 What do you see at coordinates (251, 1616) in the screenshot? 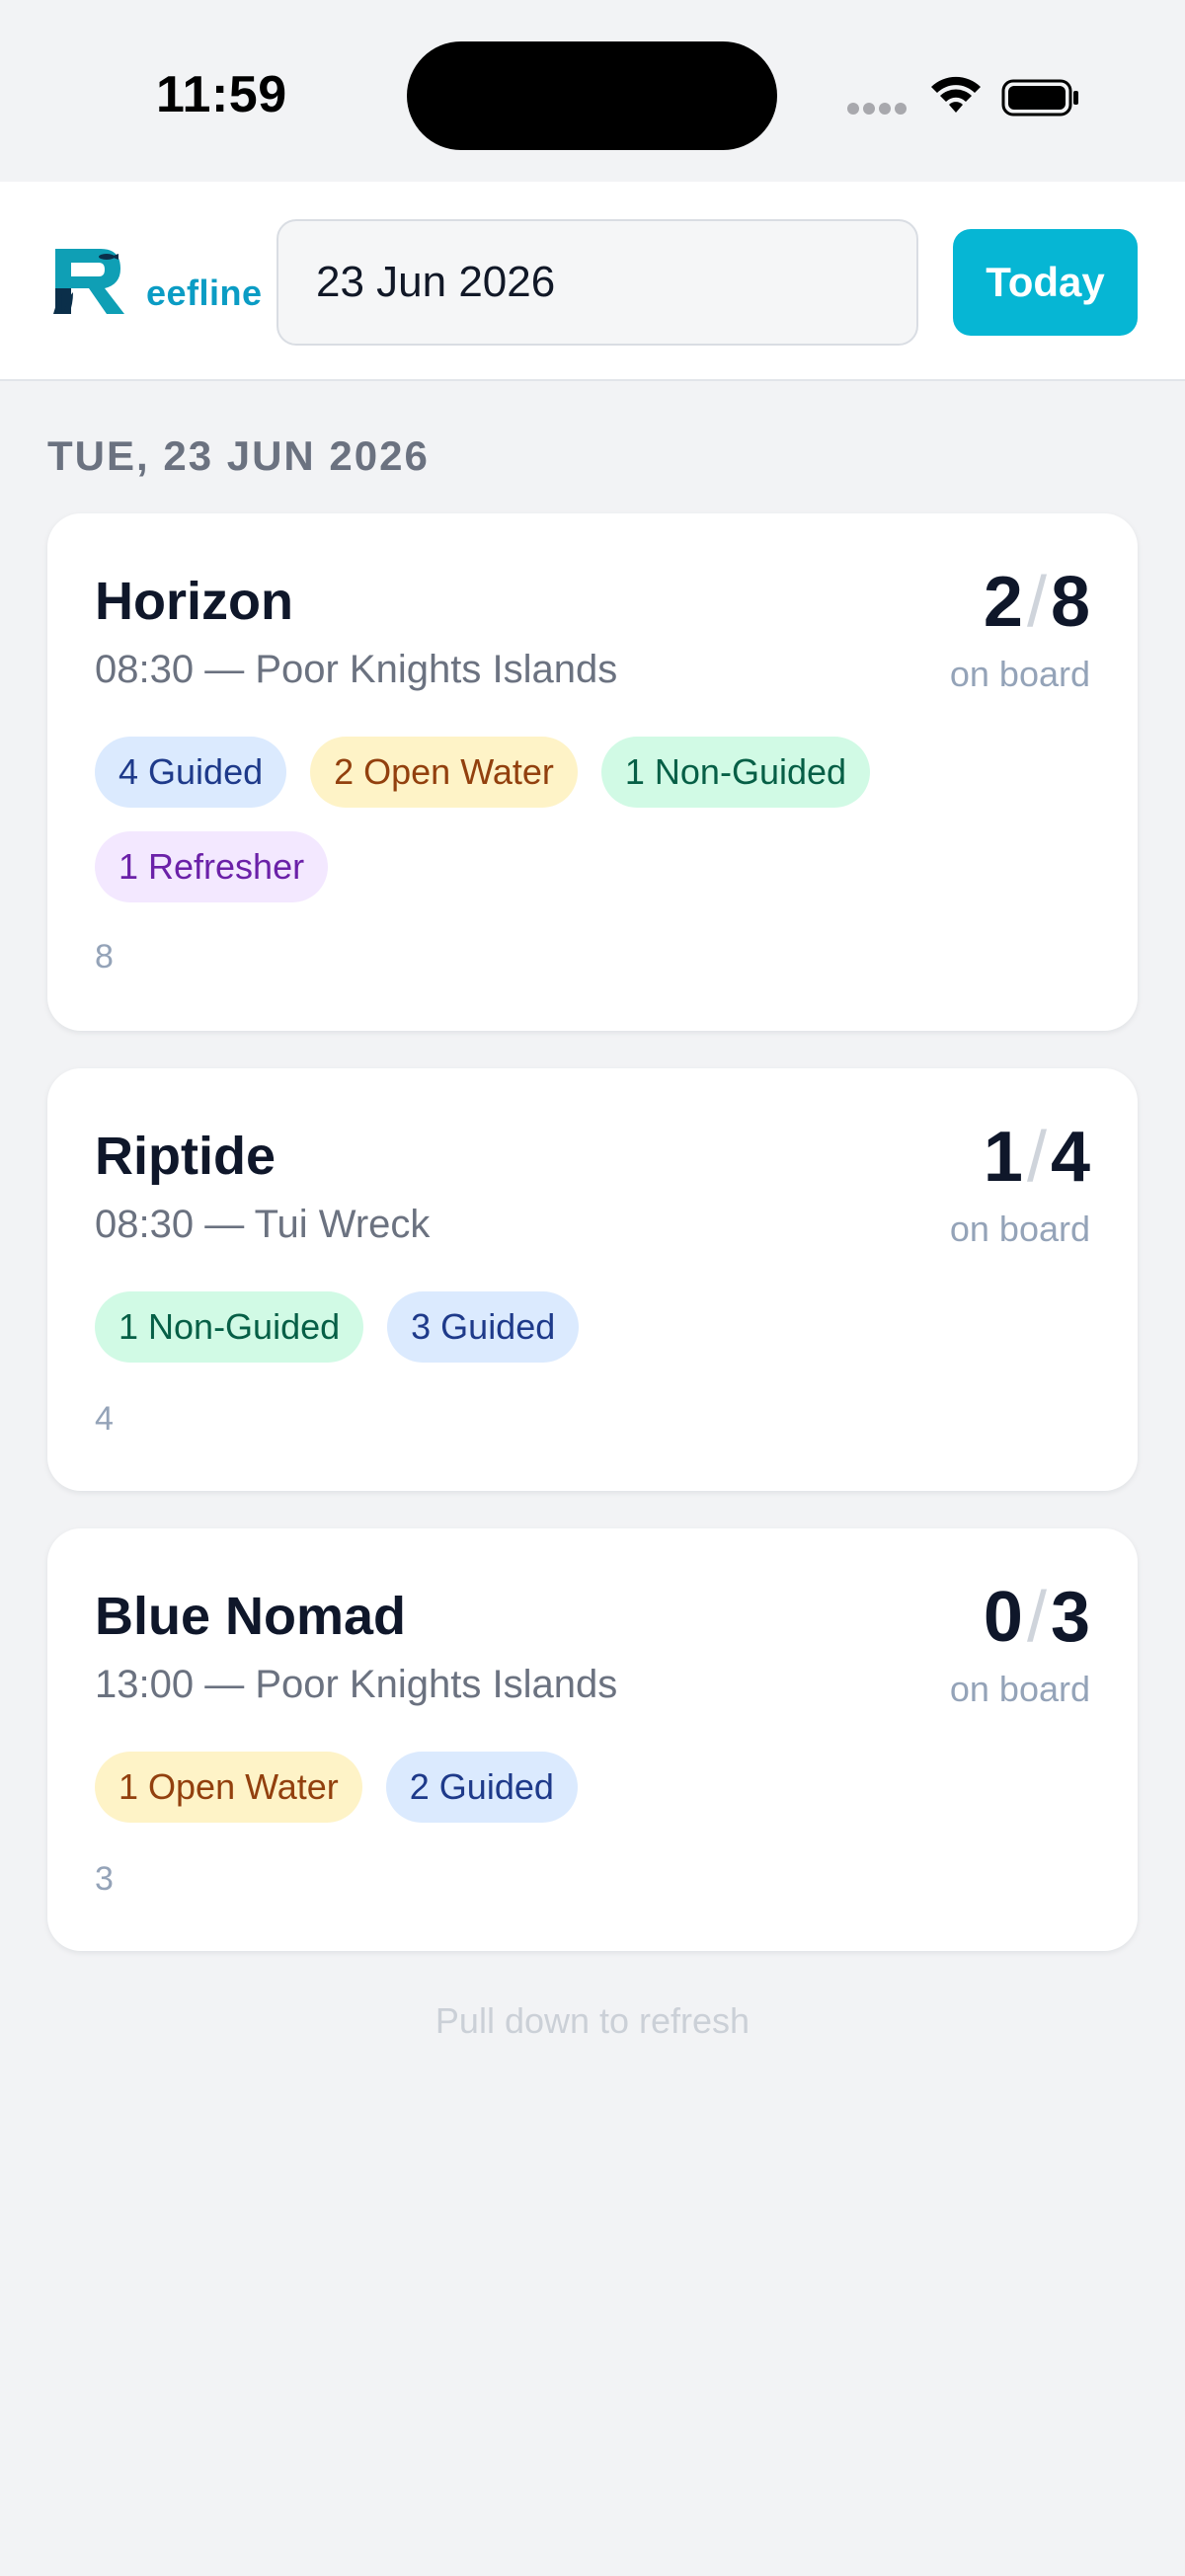
I see `trip-boat-name: Blue Nomad` at bounding box center [251, 1616].